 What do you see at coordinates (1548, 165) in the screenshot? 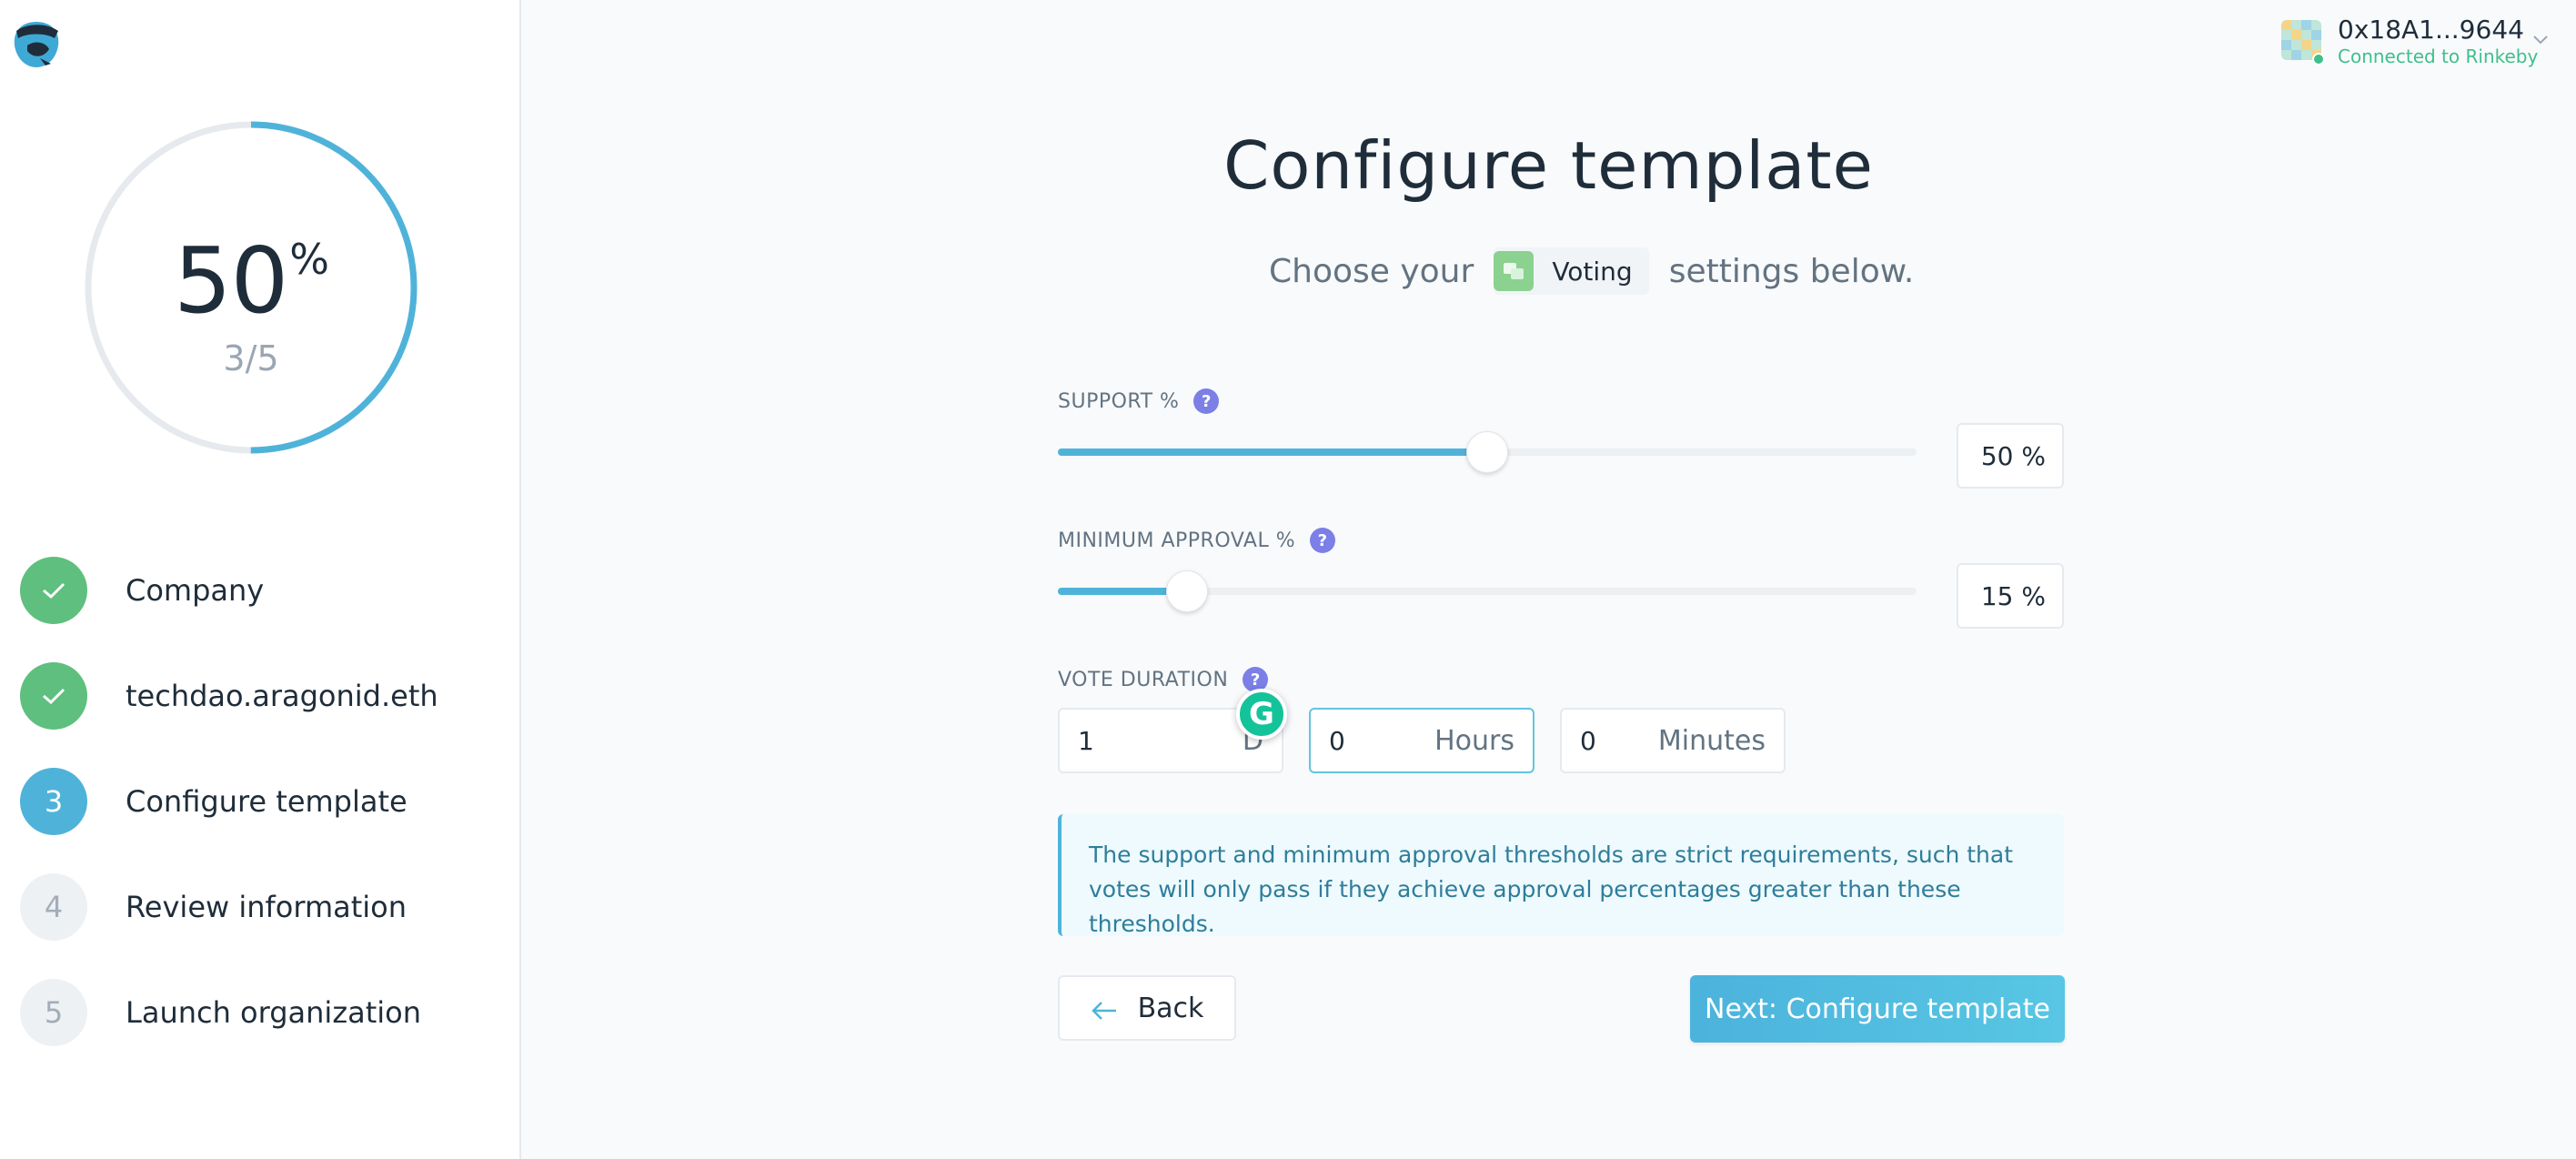
I see `page-title: Configure template` at bounding box center [1548, 165].